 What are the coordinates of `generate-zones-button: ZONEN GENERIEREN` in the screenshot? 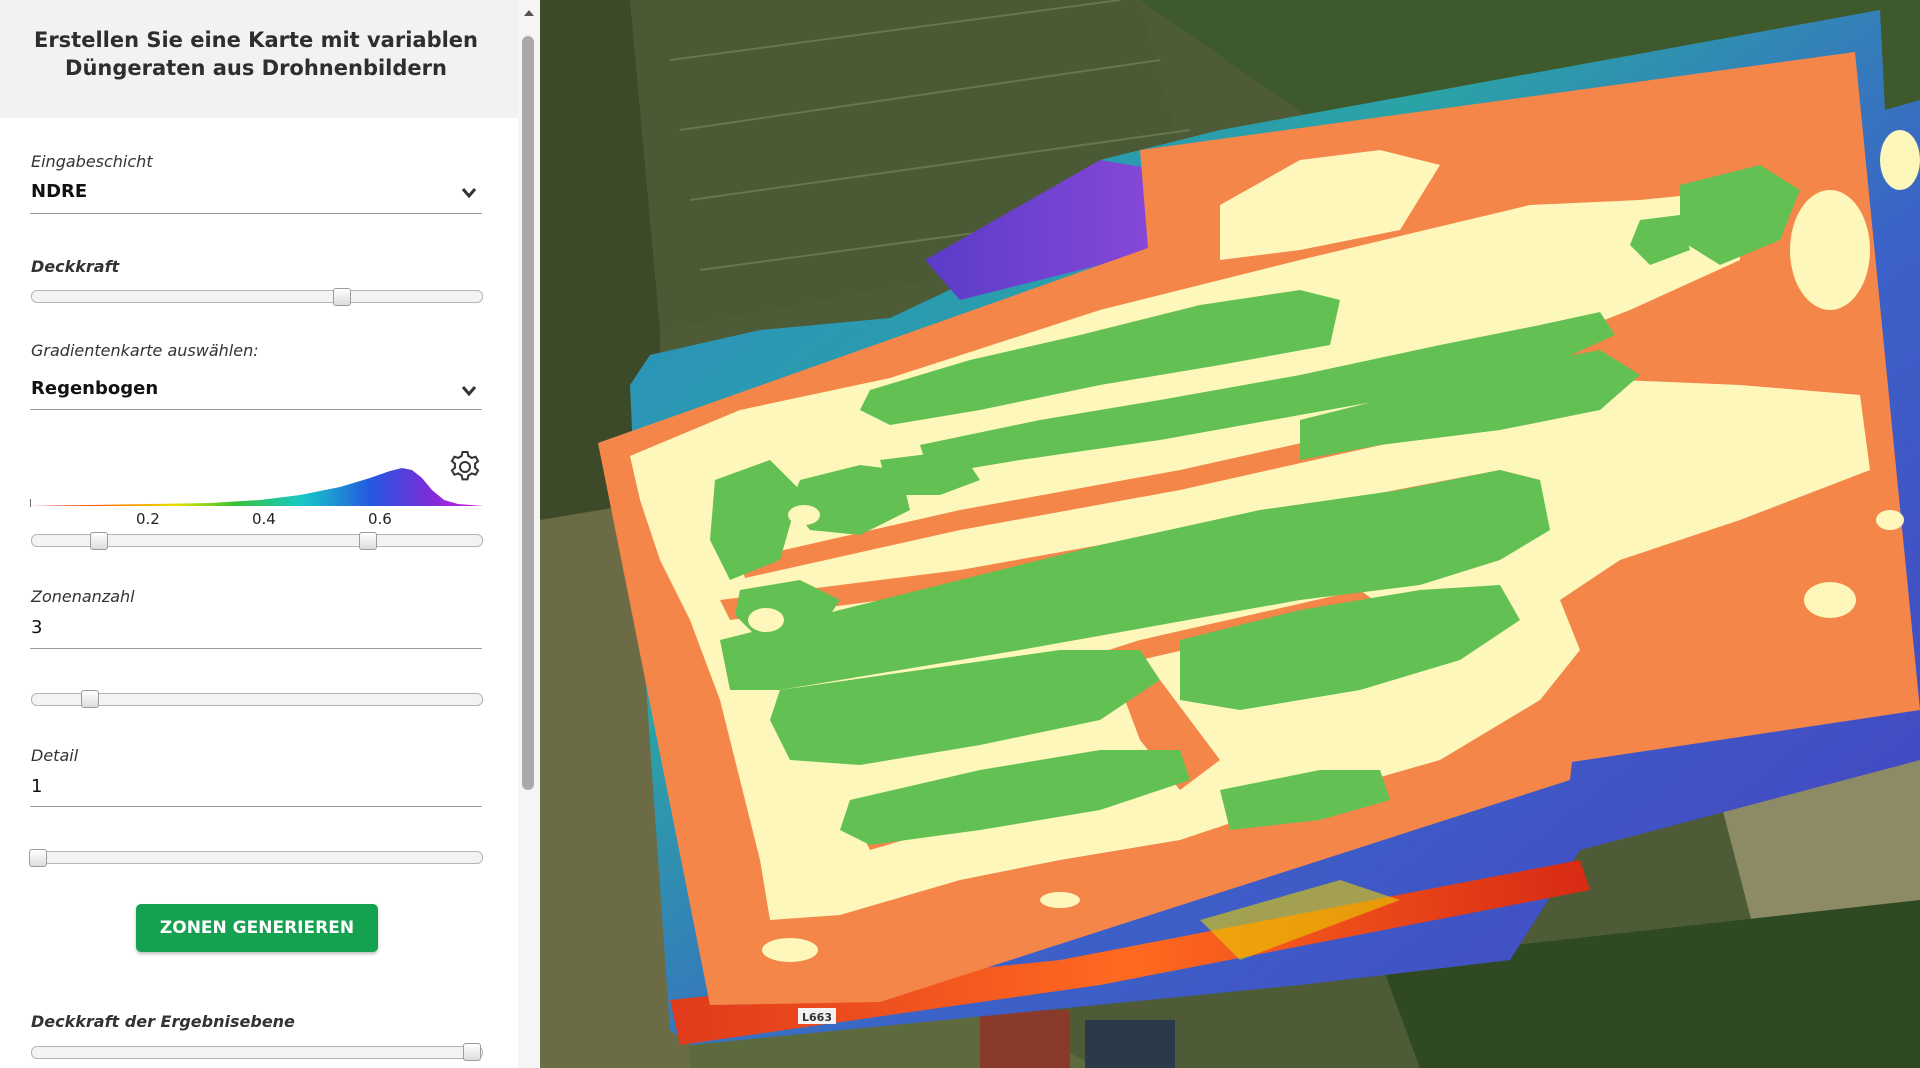 It's located at (257, 928).